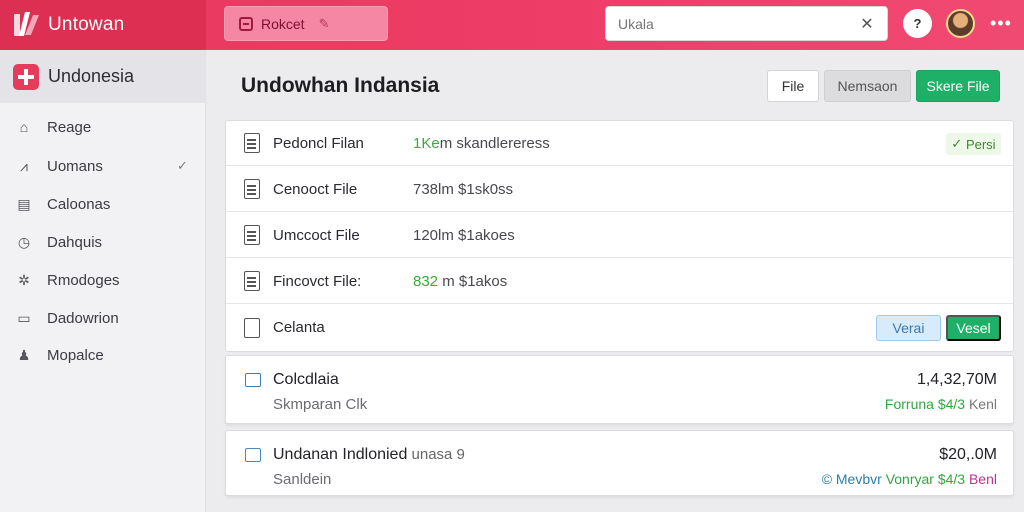 Image resolution: width=1024 pixels, height=512 pixels. What do you see at coordinates (253, 380) in the screenshot?
I see `monitor-icon` at bounding box center [253, 380].